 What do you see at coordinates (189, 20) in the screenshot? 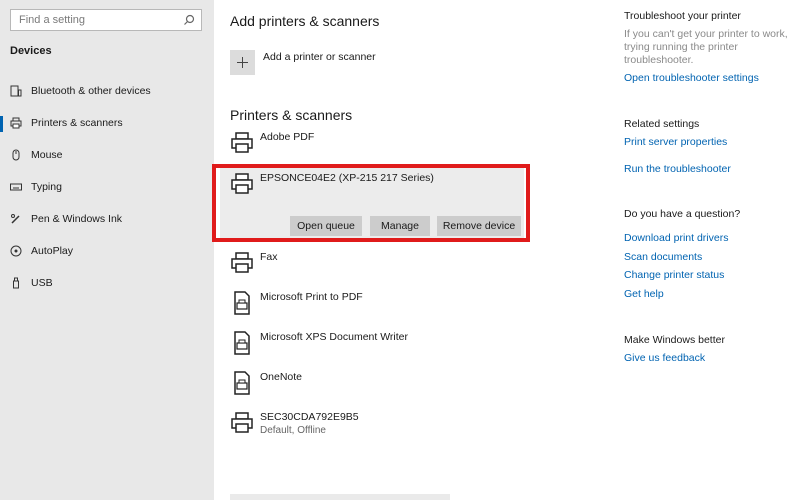
I see `search-icon` at bounding box center [189, 20].